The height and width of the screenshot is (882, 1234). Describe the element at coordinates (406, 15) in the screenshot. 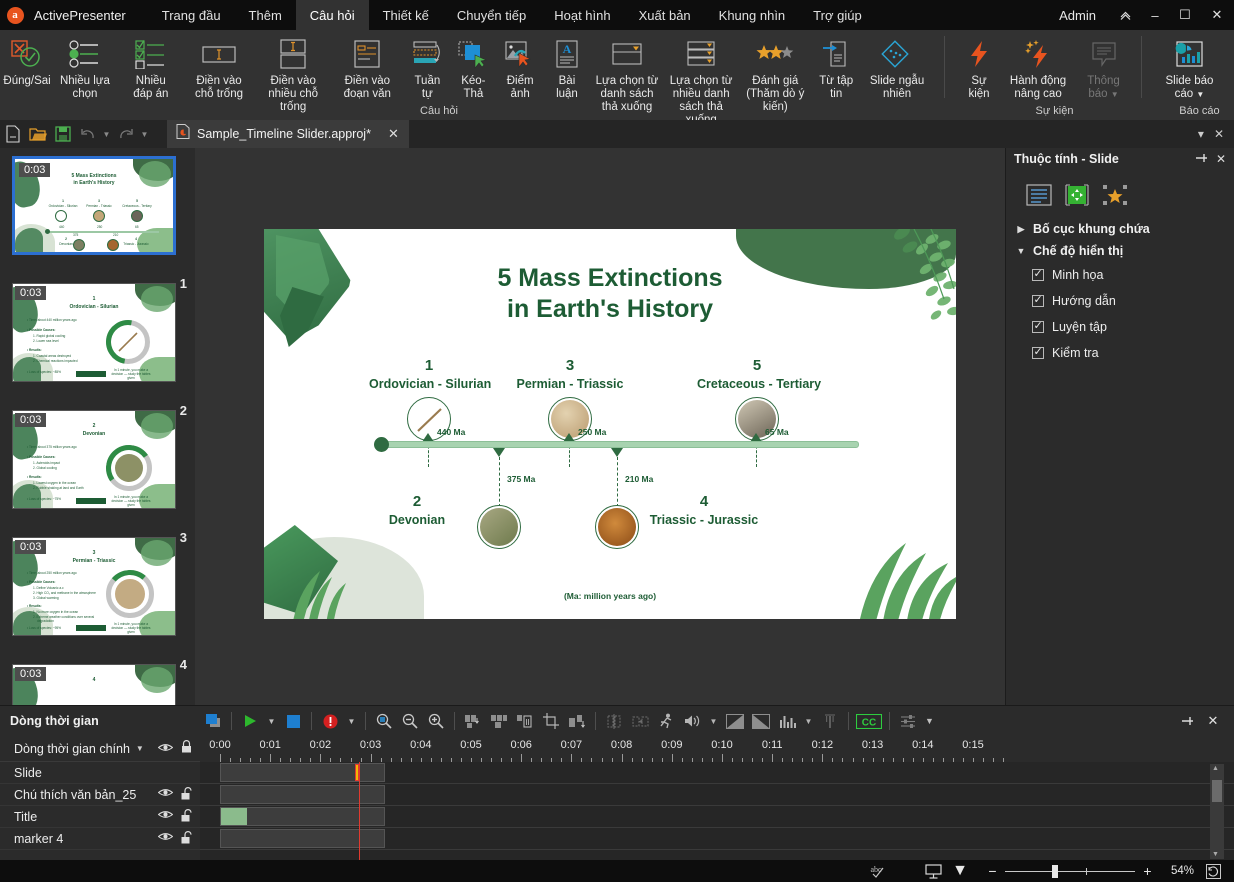

I see `menu-tab-thiet-ke: Thiết kế` at that location.